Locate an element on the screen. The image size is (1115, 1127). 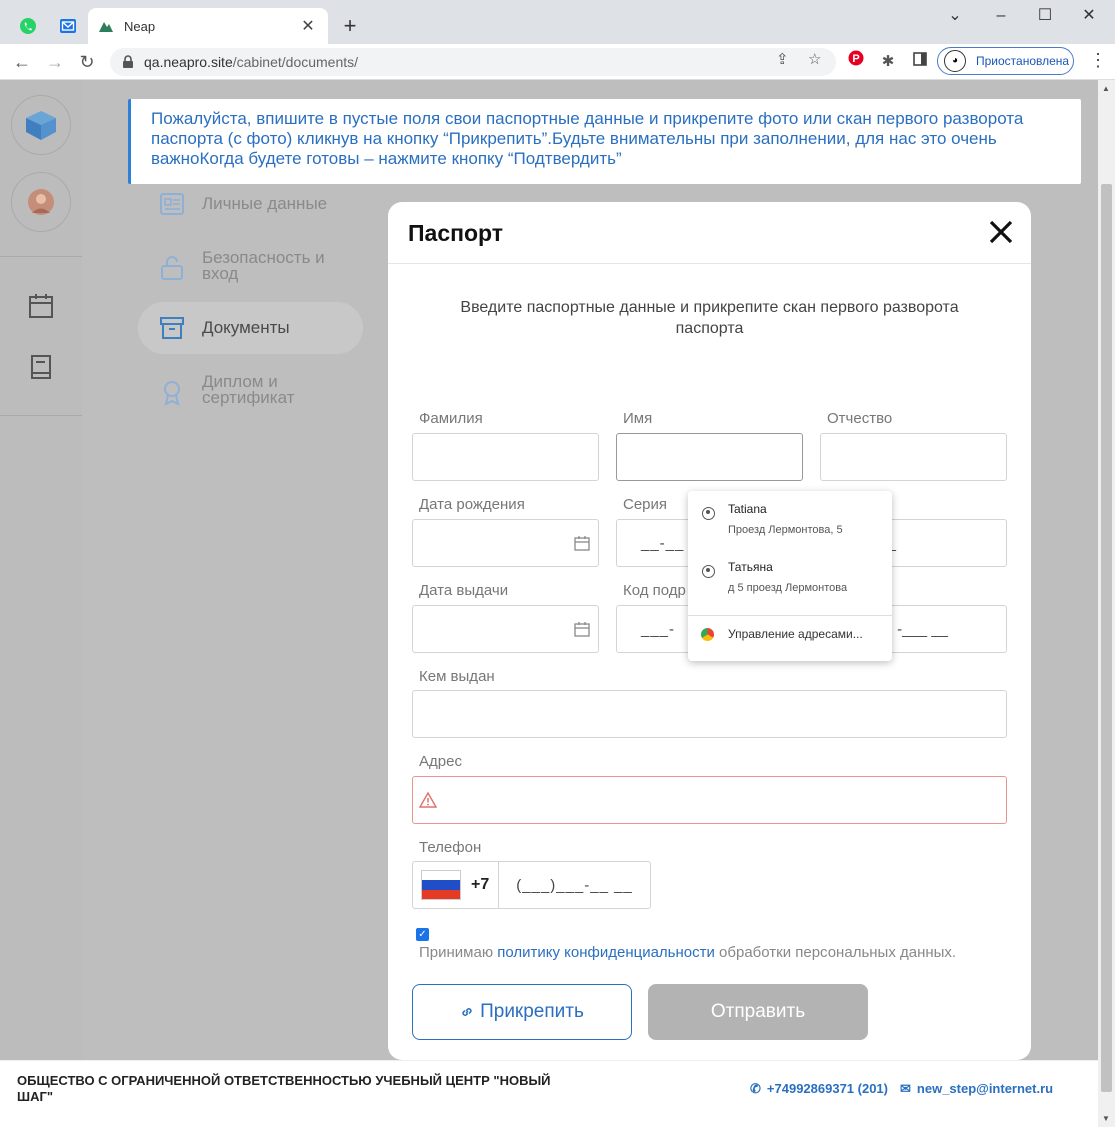
tab-neap: Neap ✕ is located at coordinates (208, 26).